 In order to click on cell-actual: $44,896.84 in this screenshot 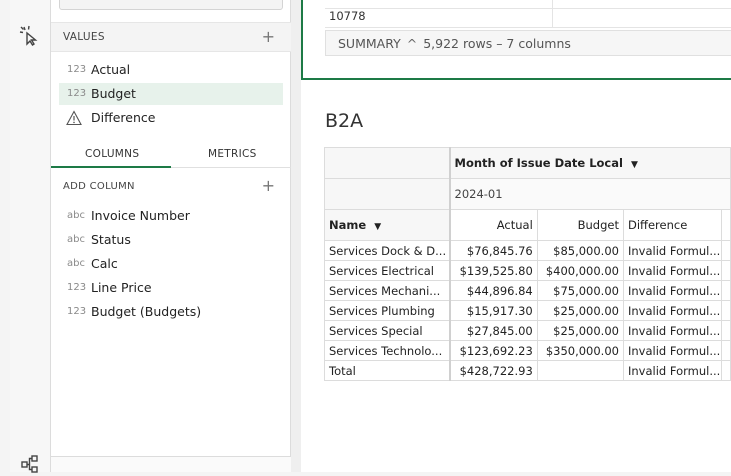, I will do `click(493, 290)`.